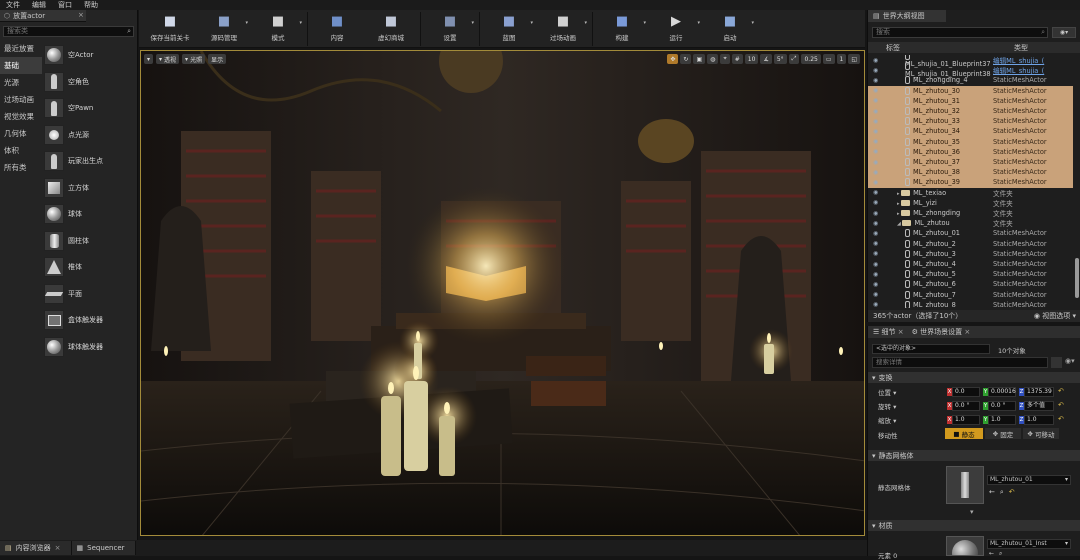 The width and height of the screenshot is (1080, 560). Describe the element at coordinates (970, 193) in the screenshot. I see `outliner-row: ◉ ▸ ML_texiao 文件夹` at that location.